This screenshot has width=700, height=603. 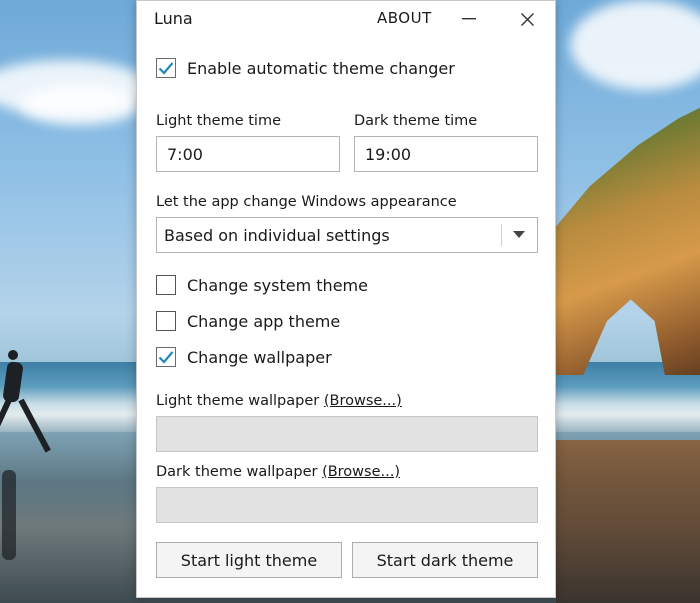 I want to click on change-wallpaper-toggle: Change wallpaper, so click(x=244, y=357).